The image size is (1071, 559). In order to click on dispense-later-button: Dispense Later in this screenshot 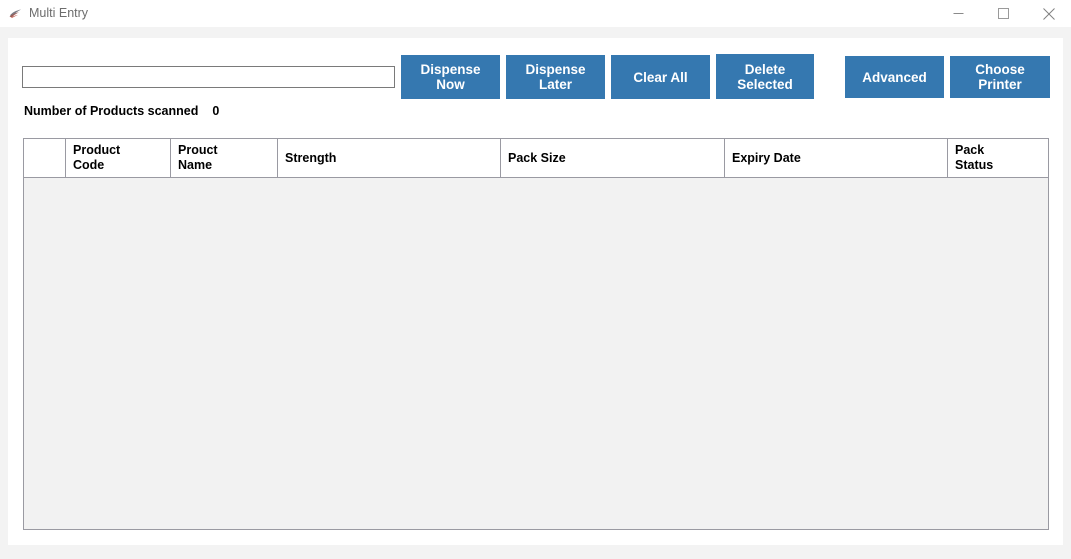, I will do `click(555, 77)`.